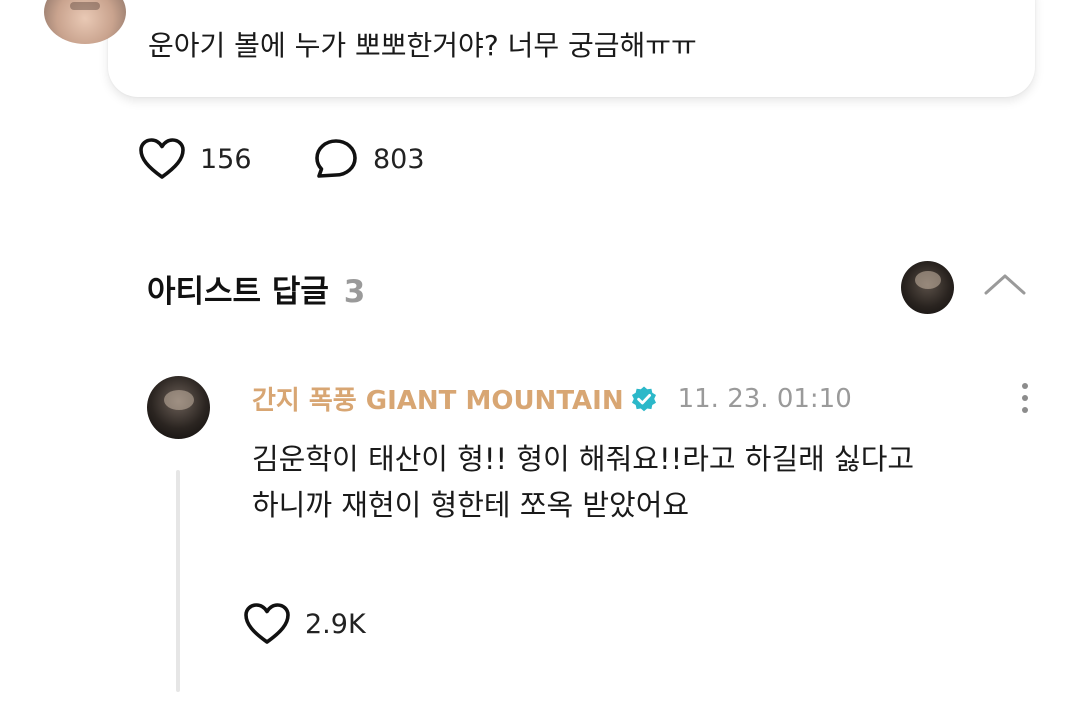 This screenshot has height=702, width=1080. I want to click on reply-line-1: 김운학이 태산이 형!! 형이 해줘요!!라고 하길래 싫다고, so click(583, 459).